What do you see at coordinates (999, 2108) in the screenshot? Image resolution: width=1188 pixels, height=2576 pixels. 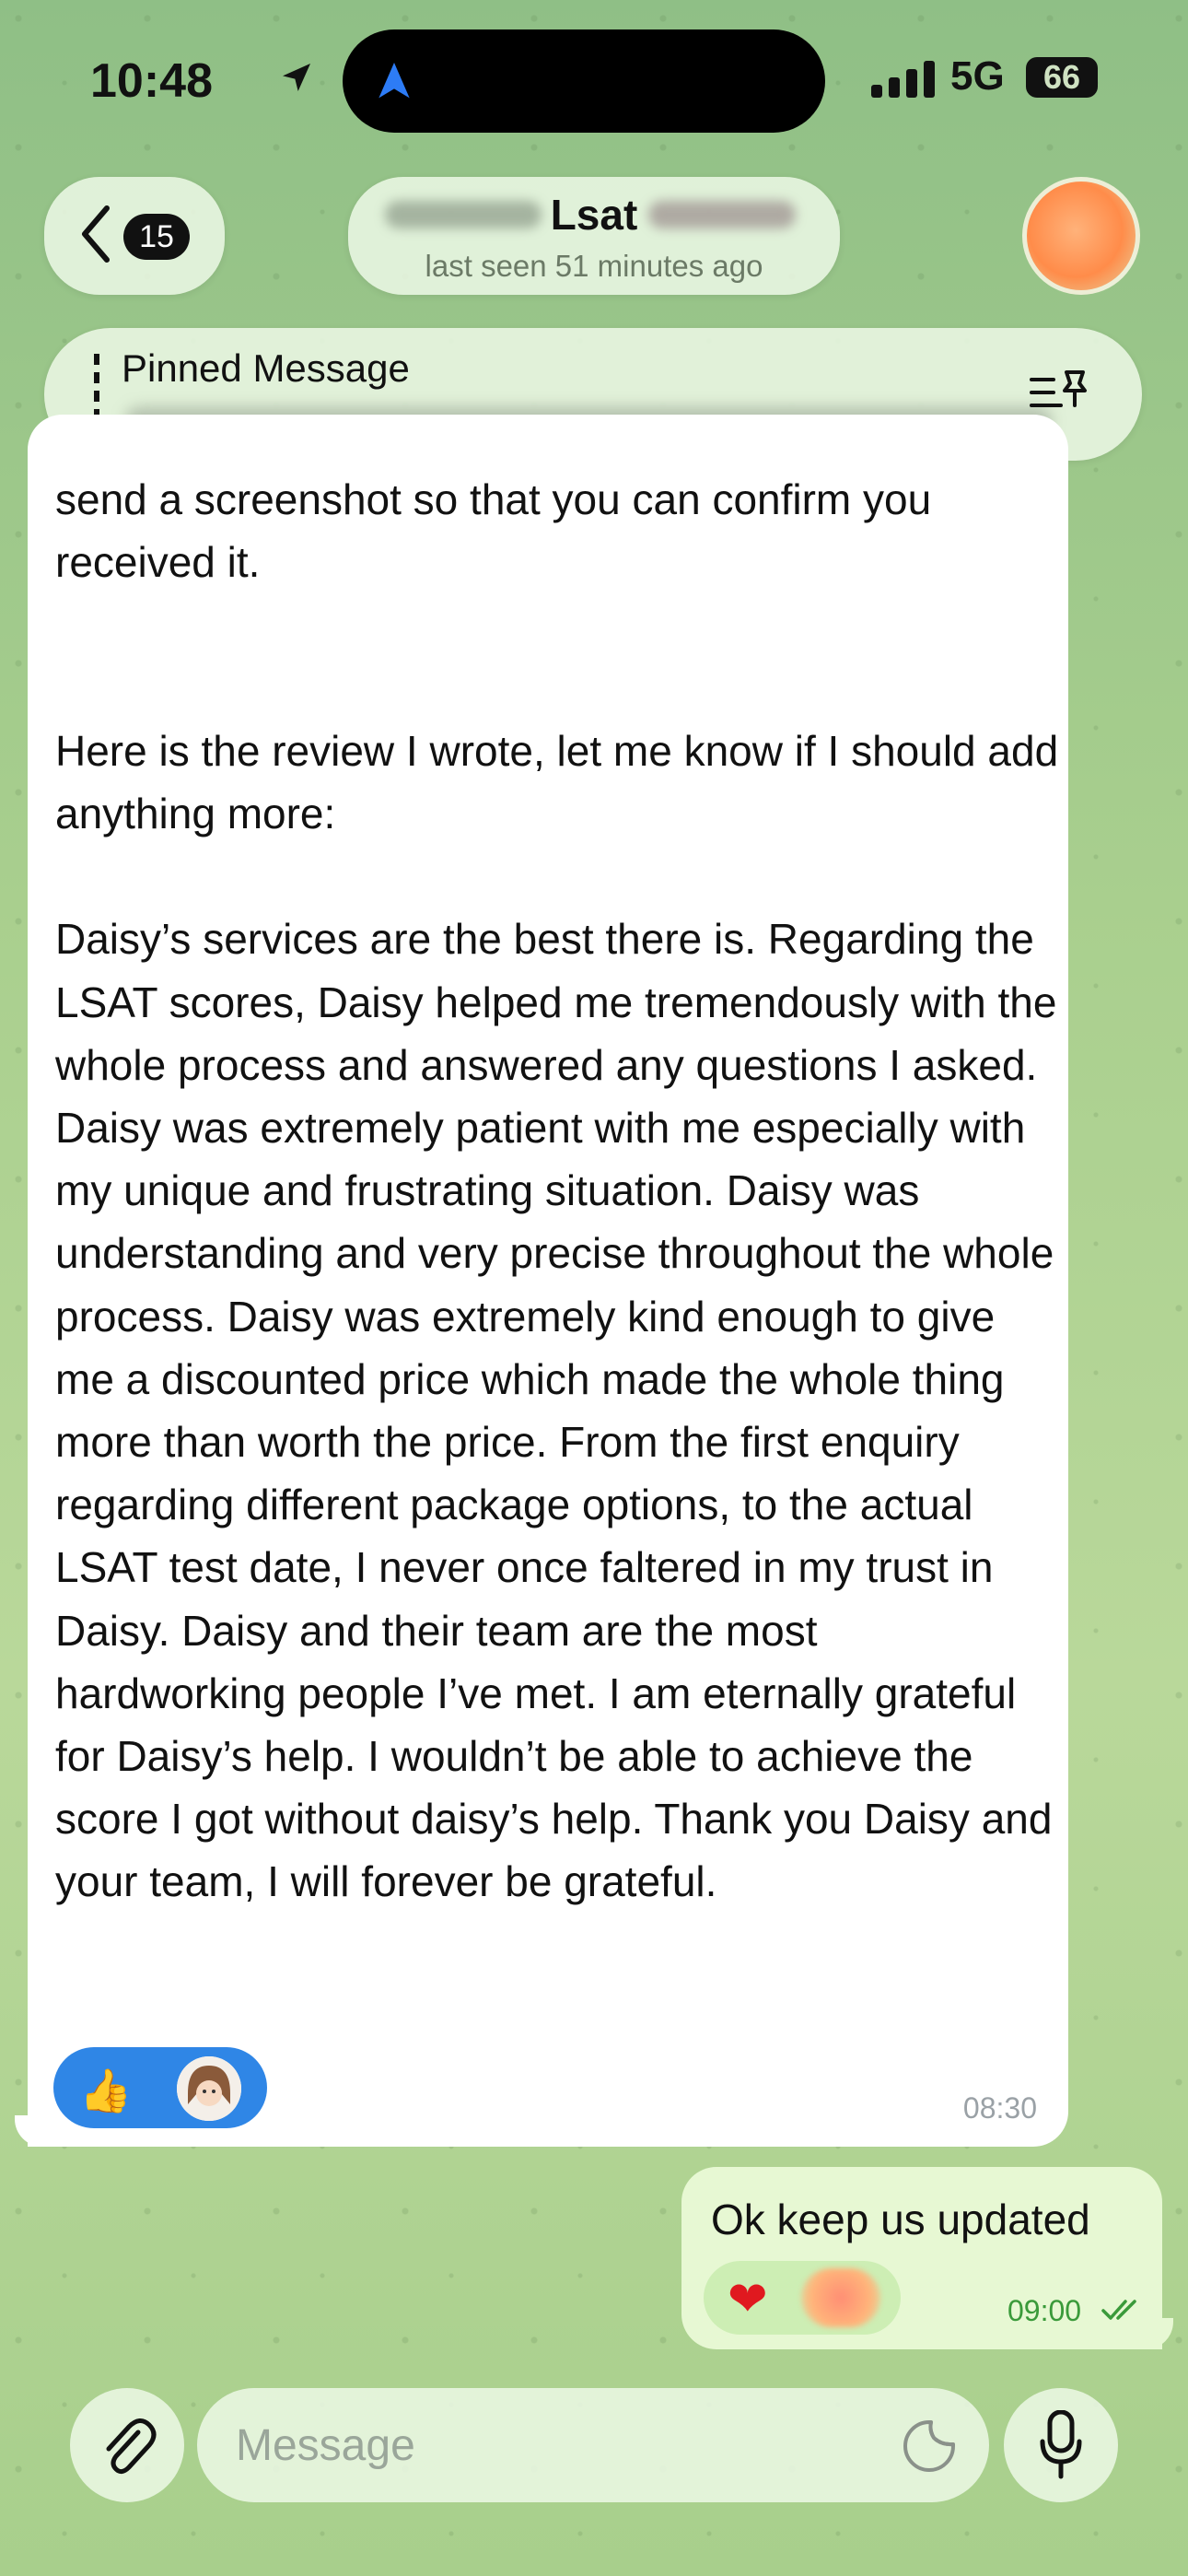 I see `incoming-timestamp: 08:30` at bounding box center [999, 2108].